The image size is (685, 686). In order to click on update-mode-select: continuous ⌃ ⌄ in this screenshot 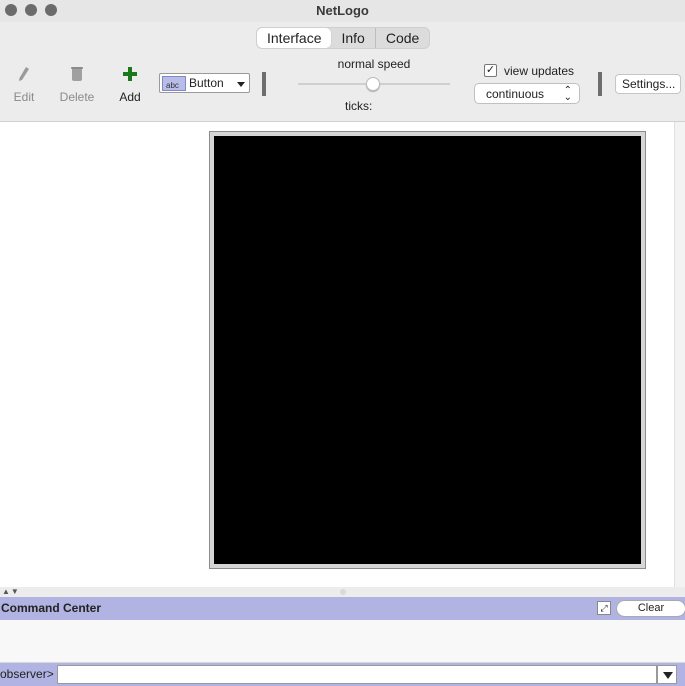, I will do `click(527, 93)`.